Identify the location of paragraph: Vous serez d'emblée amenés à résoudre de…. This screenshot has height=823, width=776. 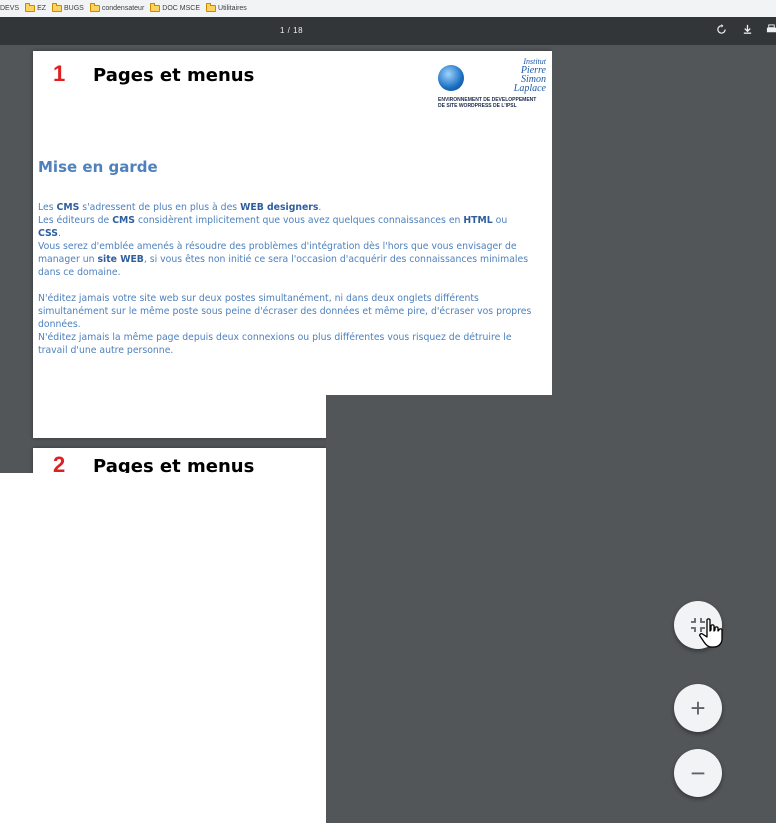
(283, 259).